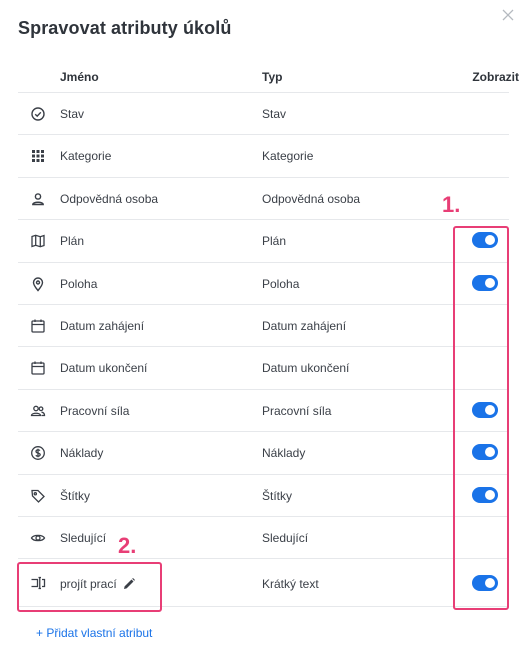 Image resolution: width=527 pixels, height=671 pixels. I want to click on location-pin-icon, so click(38, 284).